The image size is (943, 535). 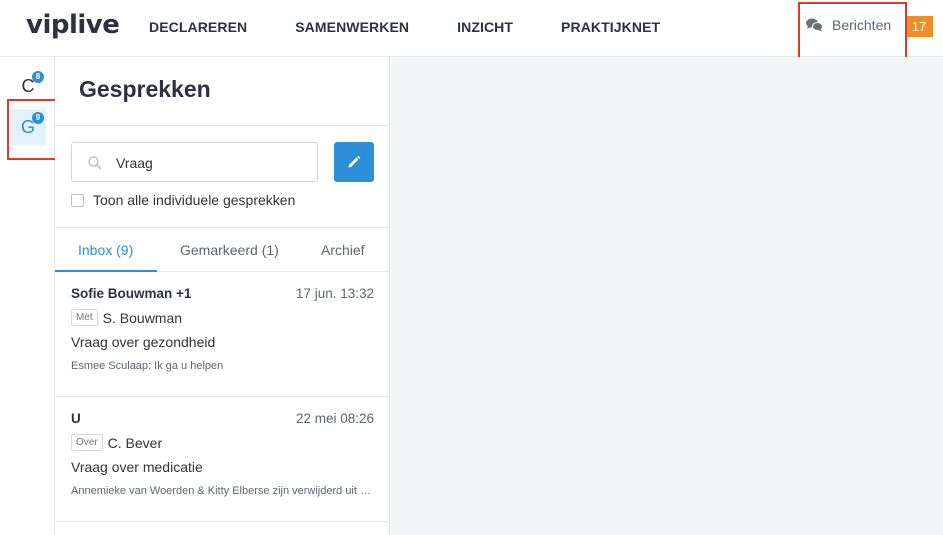 I want to click on messages-count-badge: 17, so click(x=919, y=26).